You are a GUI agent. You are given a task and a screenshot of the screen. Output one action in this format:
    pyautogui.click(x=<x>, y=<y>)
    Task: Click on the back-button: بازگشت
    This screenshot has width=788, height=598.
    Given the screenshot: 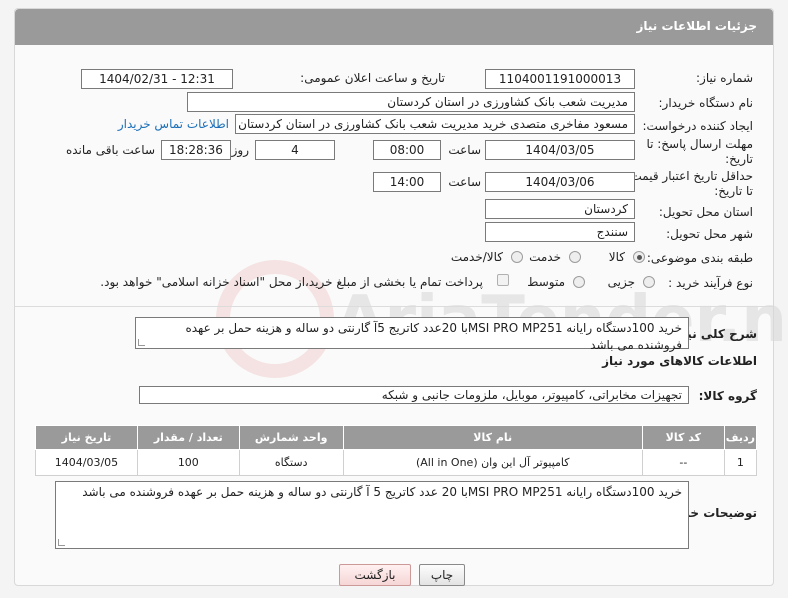 What is the action you would take?
    pyautogui.click(x=375, y=575)
    